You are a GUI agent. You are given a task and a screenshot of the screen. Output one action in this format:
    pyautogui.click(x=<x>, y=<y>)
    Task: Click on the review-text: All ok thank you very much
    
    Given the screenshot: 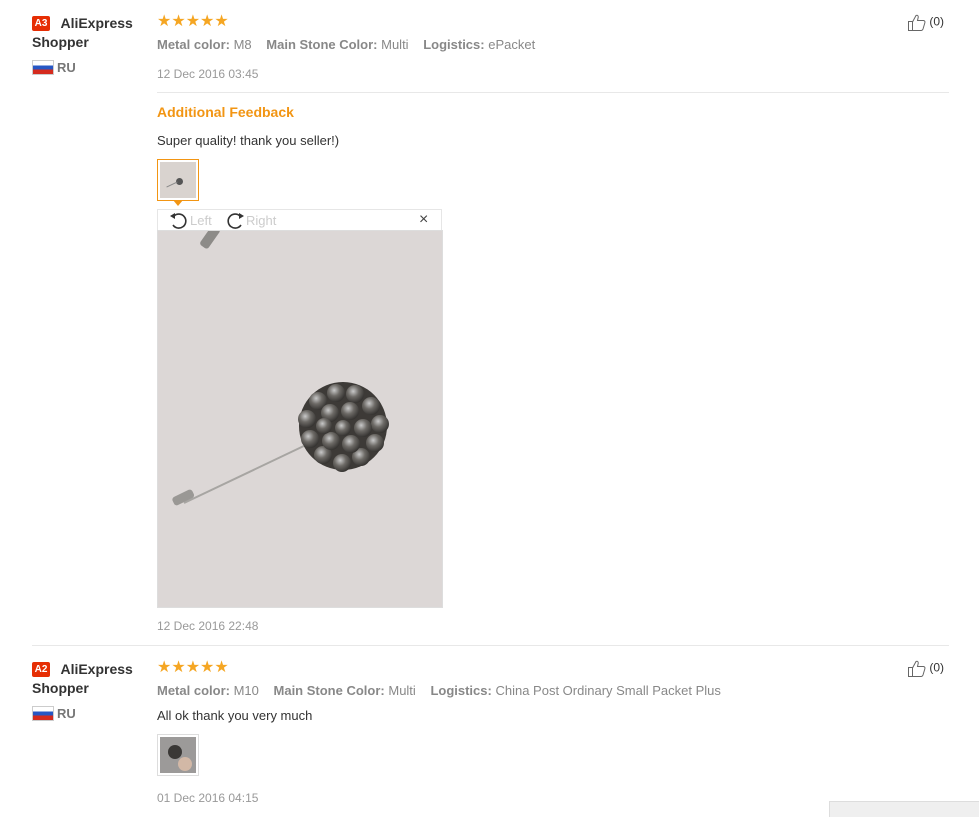 What is the action you would take?
    pyautogui.click(x=235, y=715)
    